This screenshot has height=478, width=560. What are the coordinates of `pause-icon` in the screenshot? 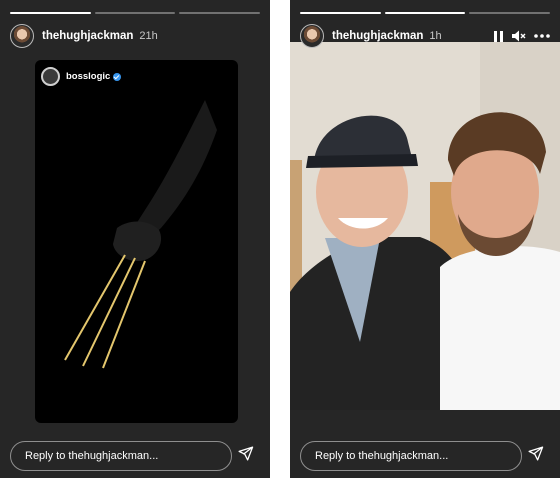 It's located at (499, 36).